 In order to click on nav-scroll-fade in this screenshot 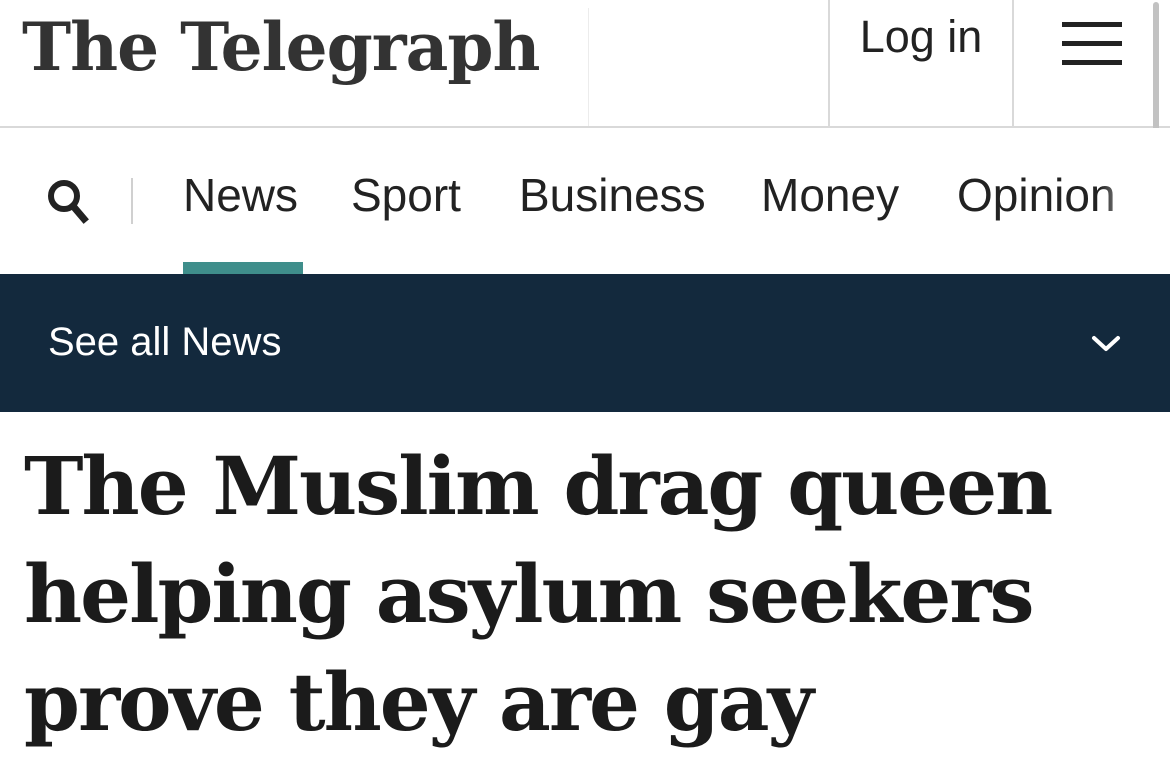, I will do `click(1135, 201)`.